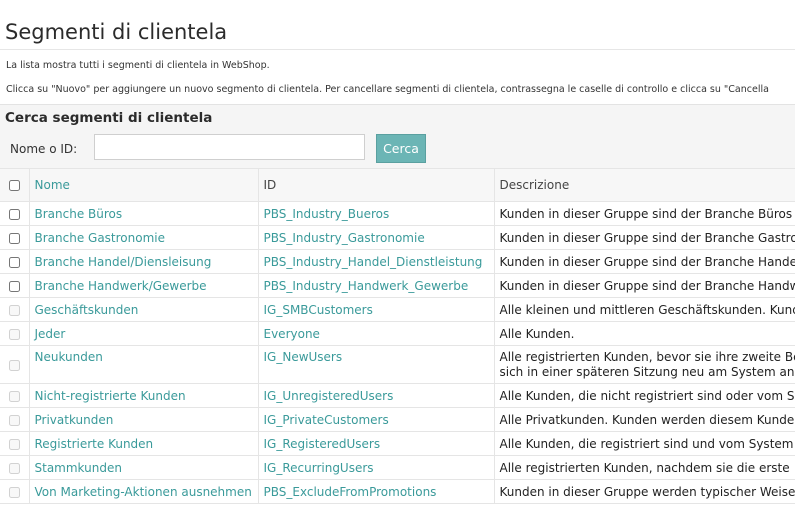 The height and width of the screenshot is (520, 795). Describe the element at coordinates (397, 25) in the screenshot. I see `page-title: Segmenti di clientela` at that location.